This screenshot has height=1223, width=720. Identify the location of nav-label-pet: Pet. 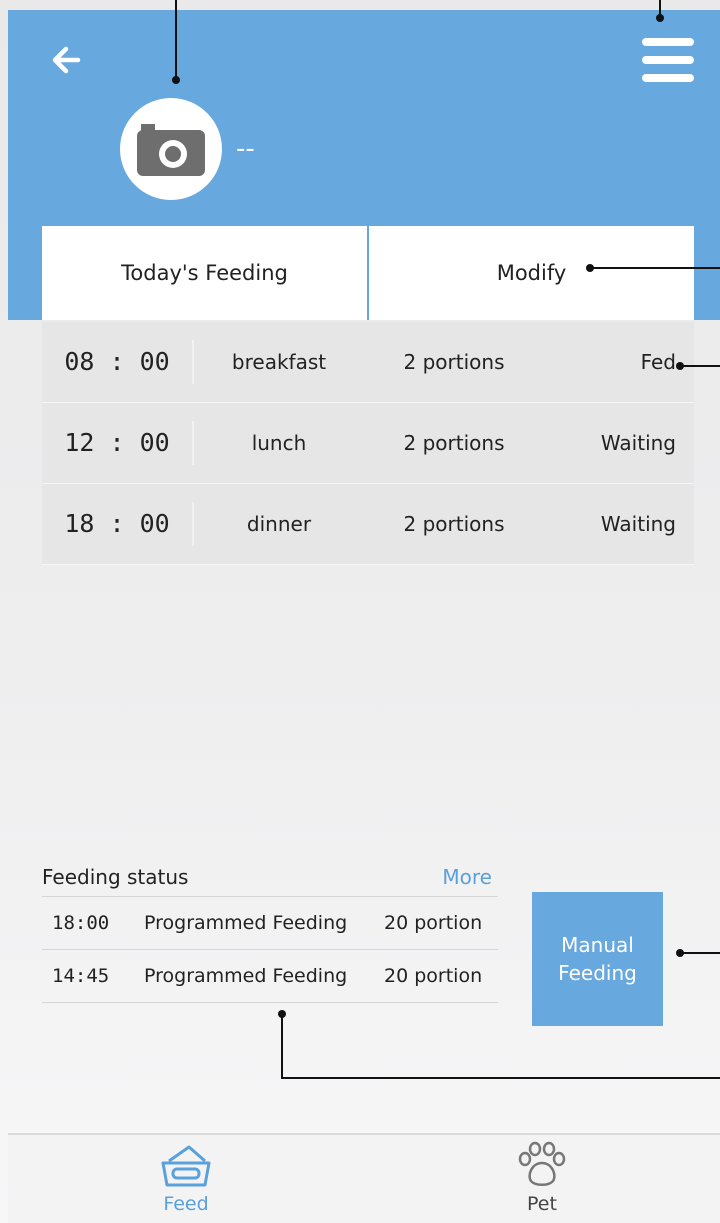
(542, 1204).